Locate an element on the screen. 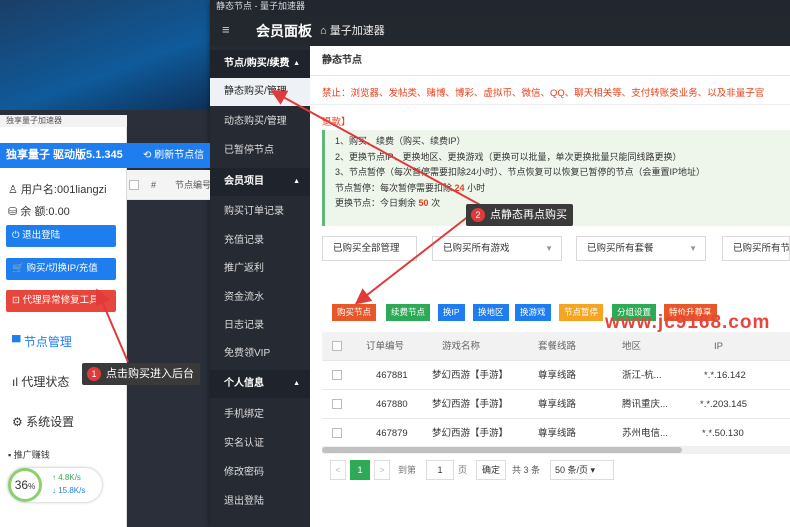  table-row: 467881 梦幻西游【手游】 尊享线路 浙江-杭... *.*.16.142 is located at coordinates (556, 375).